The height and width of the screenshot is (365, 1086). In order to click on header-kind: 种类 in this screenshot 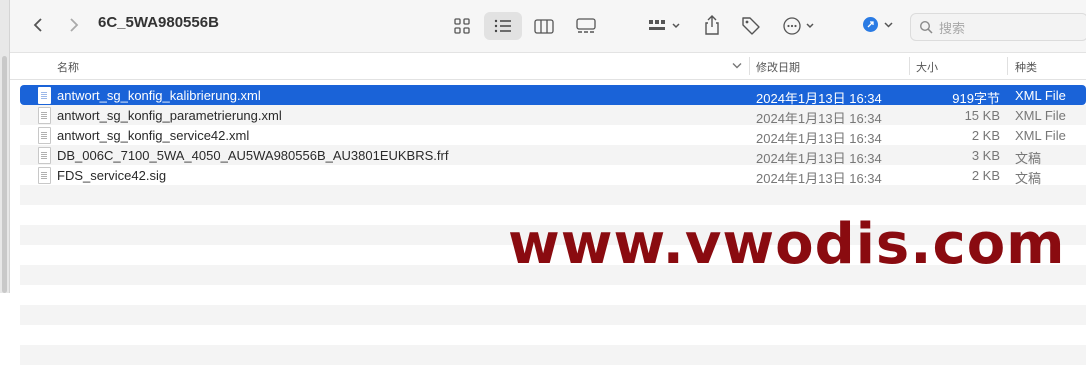, I will do `click(1026, 67)`.